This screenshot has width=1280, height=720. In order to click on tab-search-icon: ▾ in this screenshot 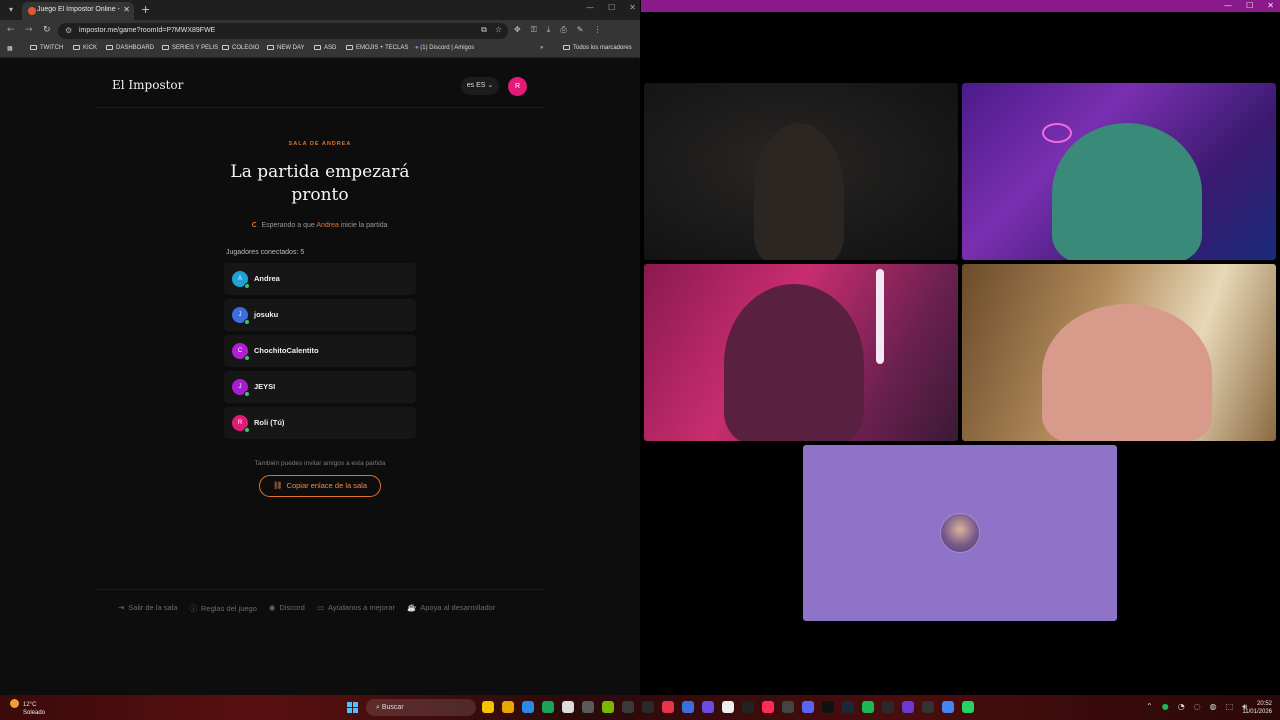, I will do `click(11, 10)`.